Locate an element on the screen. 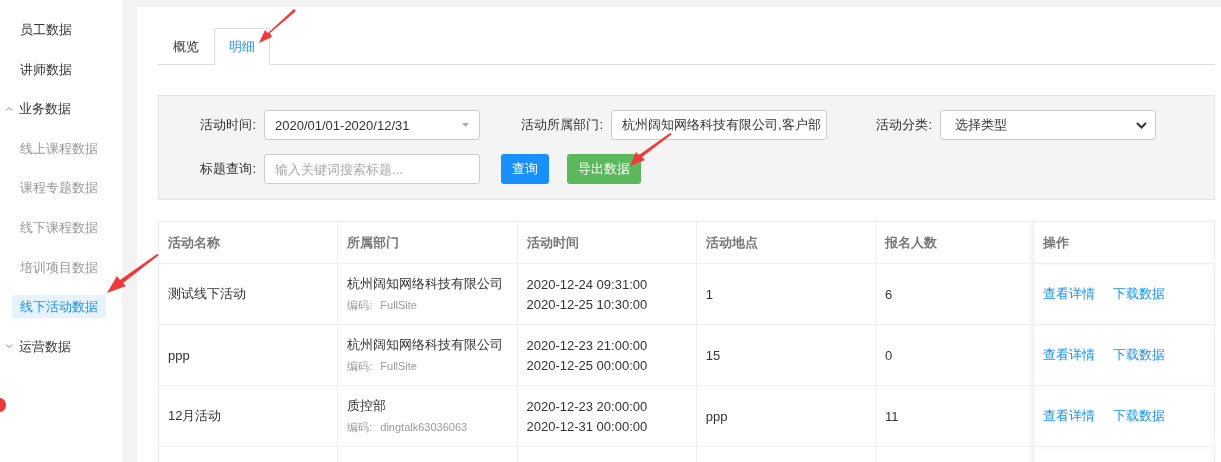 Image resolution: width=1221 pixels, height=462 pixels. field-label: 标题查询: is located at coordinates (227, 169).